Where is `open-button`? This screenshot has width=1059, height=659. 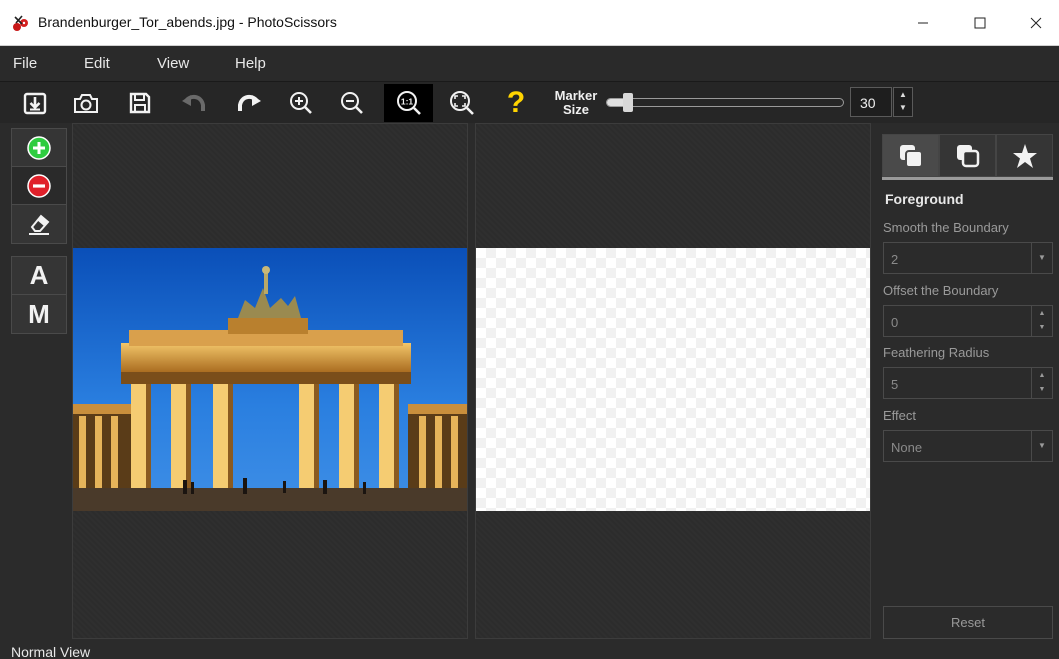 open-button is located at coordinates (35, 103).